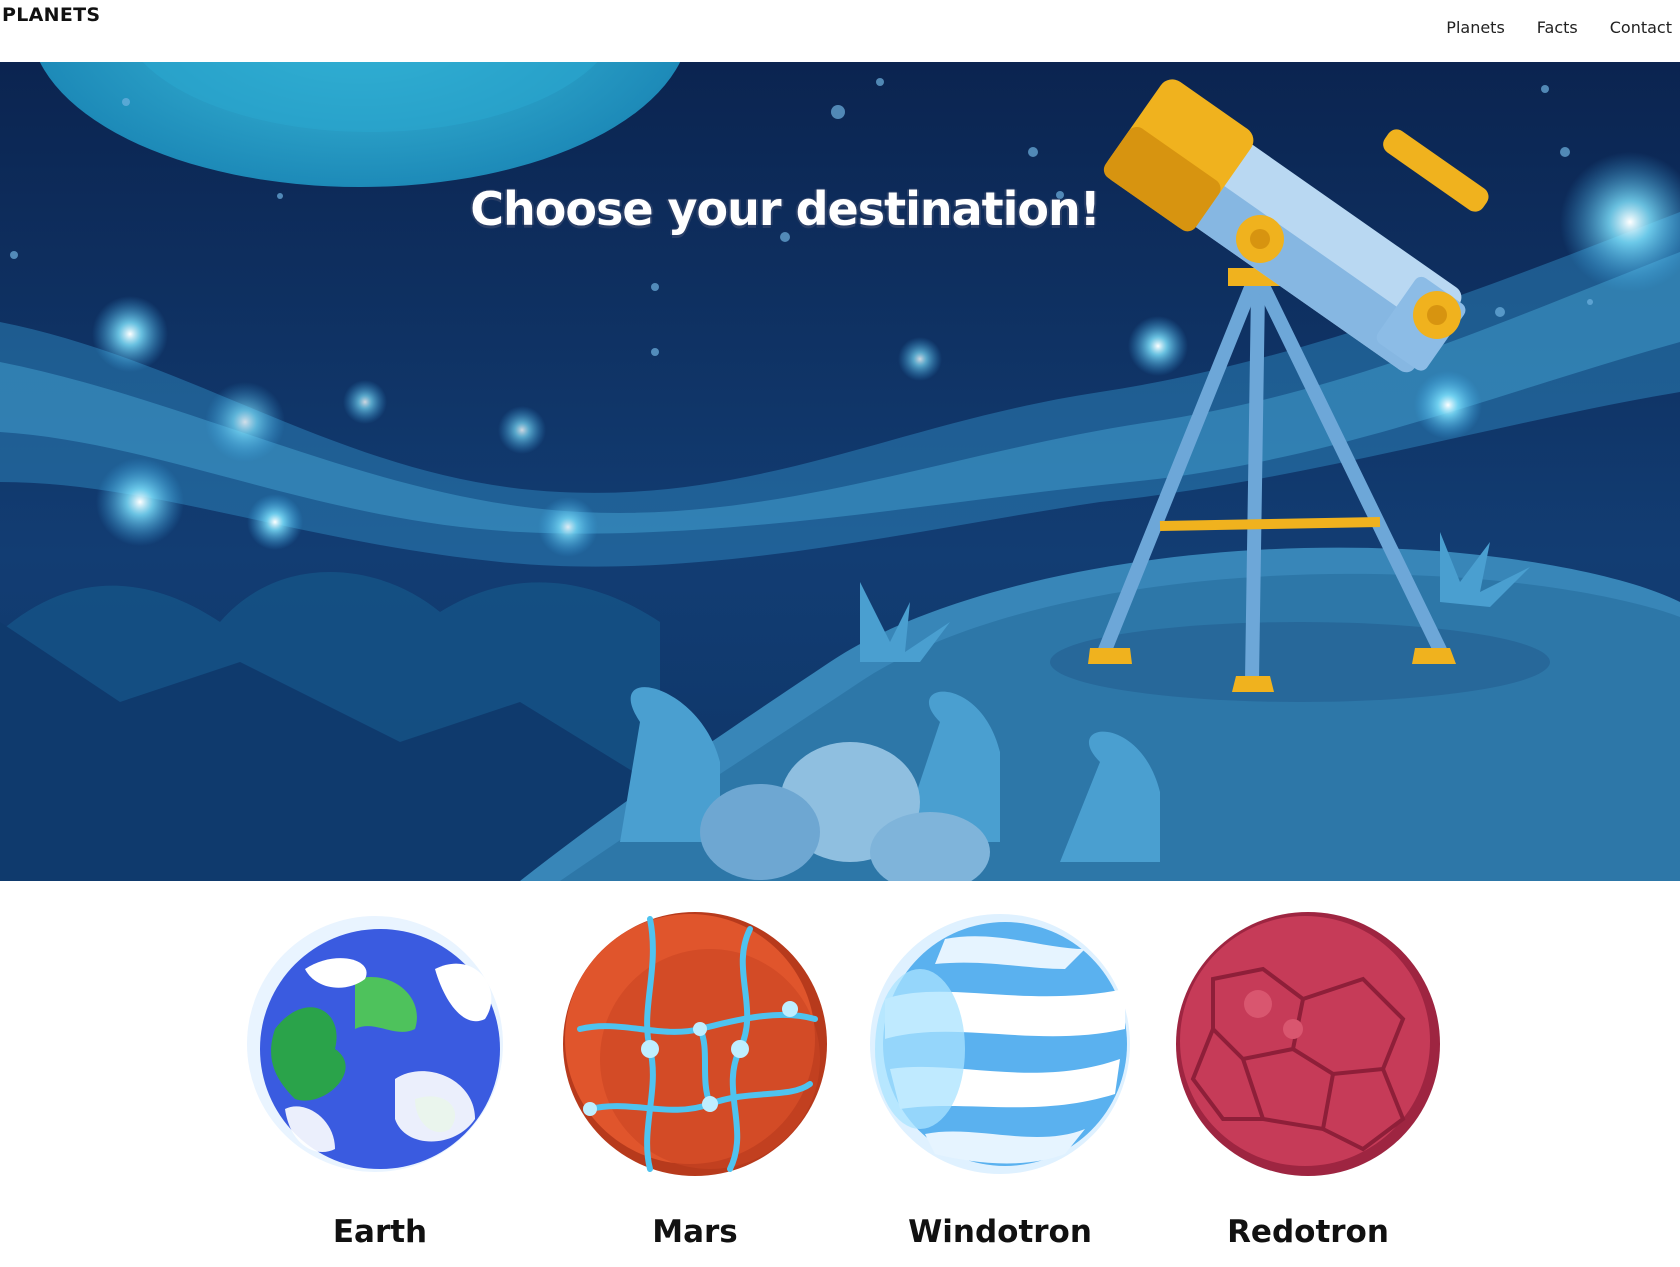 The image size is (1680, 1267). Describe the element at coordinates (375, 1044) in the screenshot. I see `earth-planet-icon` at that location.